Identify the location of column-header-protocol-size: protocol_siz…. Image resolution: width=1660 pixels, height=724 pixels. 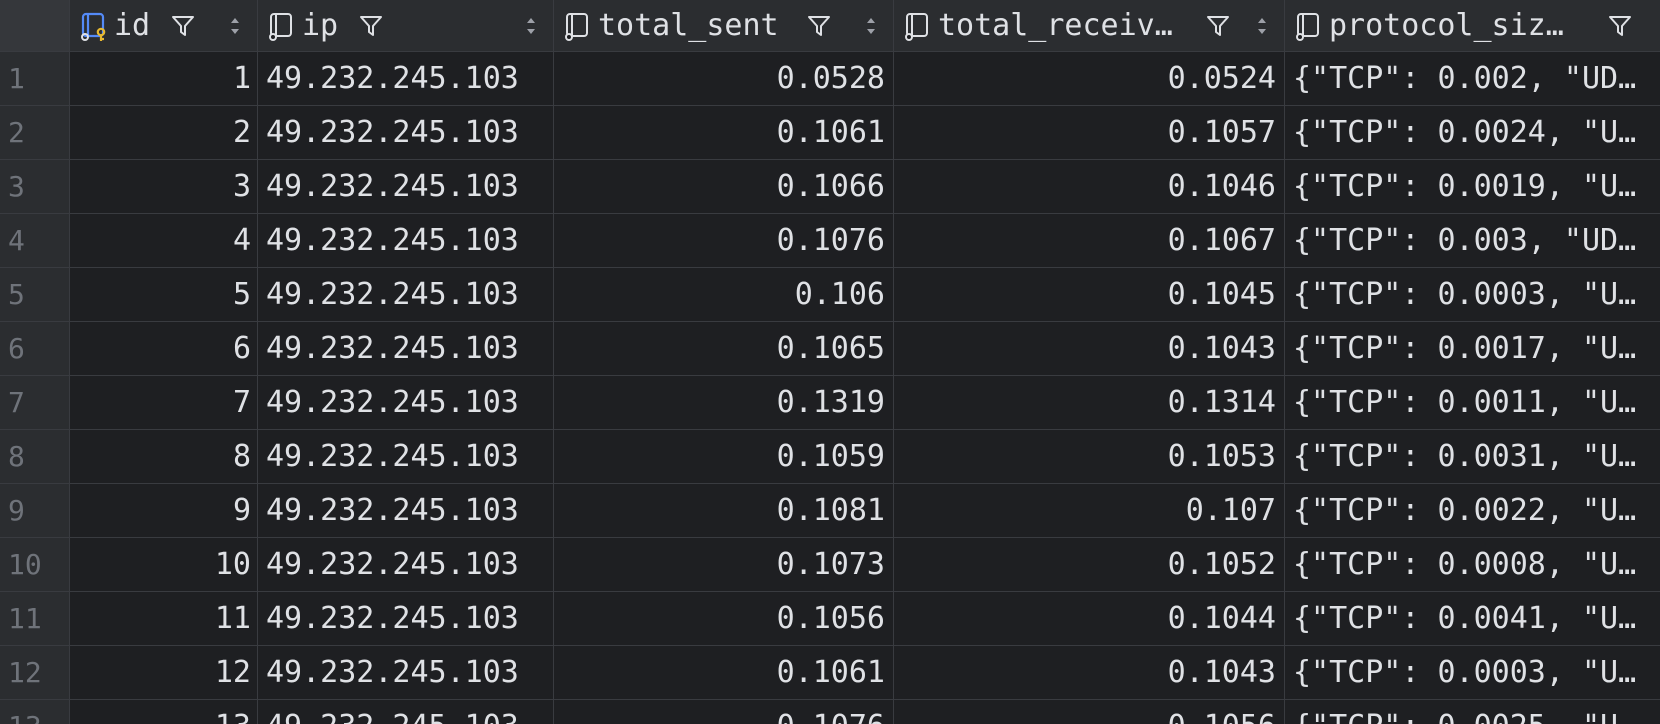
(1472, 25).